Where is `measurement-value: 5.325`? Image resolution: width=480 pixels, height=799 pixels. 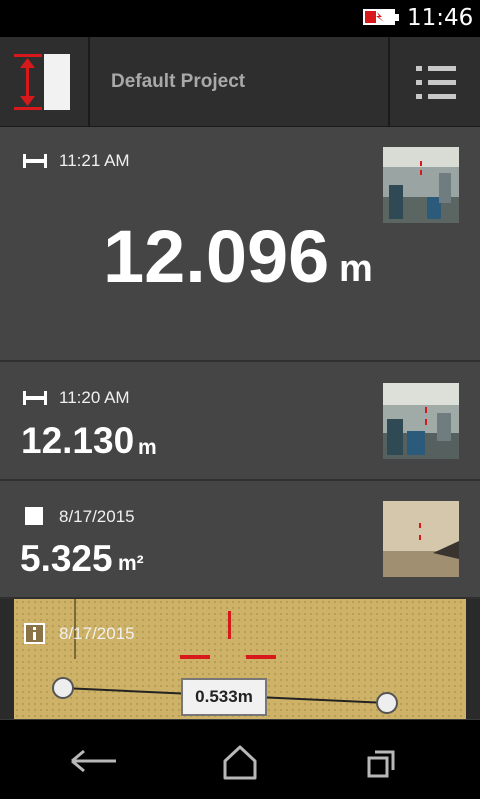 measurement-value: 5.325 is located at coordinates (66, 558).